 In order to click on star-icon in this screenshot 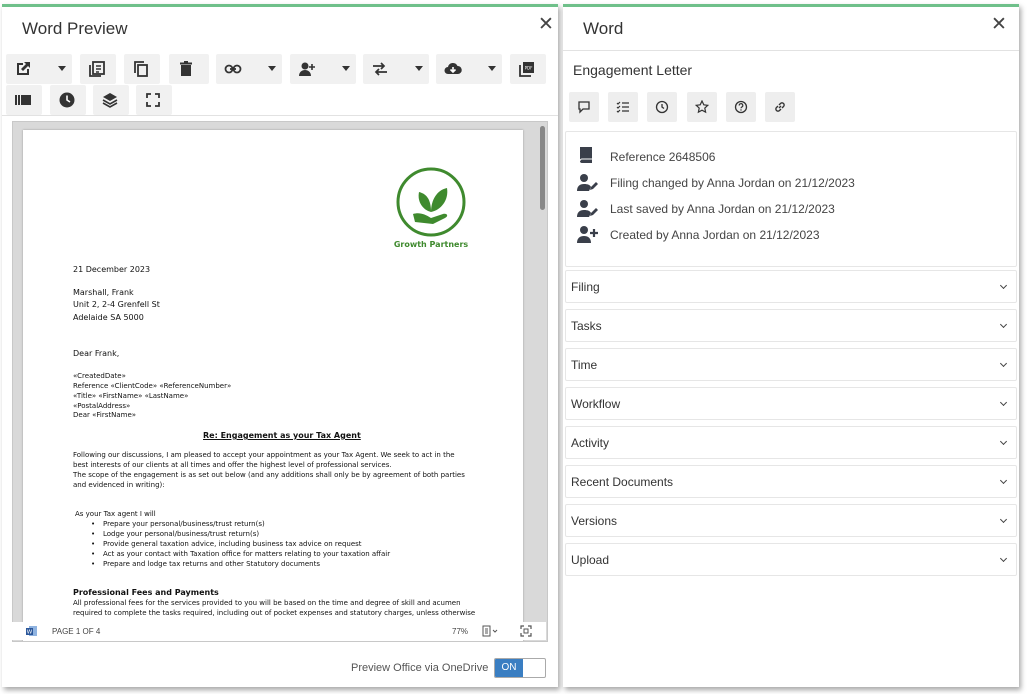, I will do `click(702, 107)`.